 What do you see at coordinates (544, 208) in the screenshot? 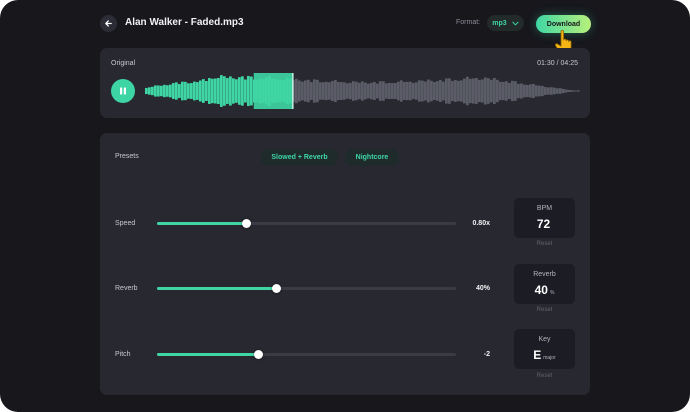
I see `bpm-title: BPM` at bounding box center [544, 208].